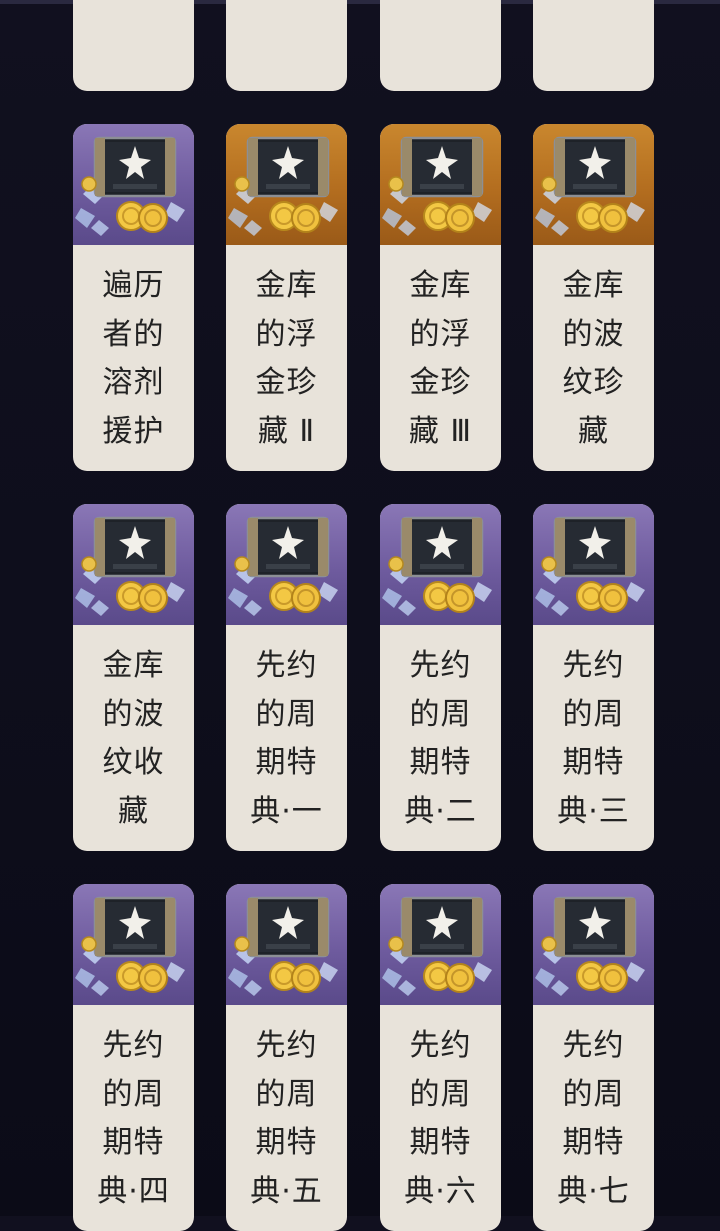  What do you see at coordinates (133, 1119) in the screenshot?
I see `reward-title: 先约的周期特典·四` at bounding box center [133, 1119].